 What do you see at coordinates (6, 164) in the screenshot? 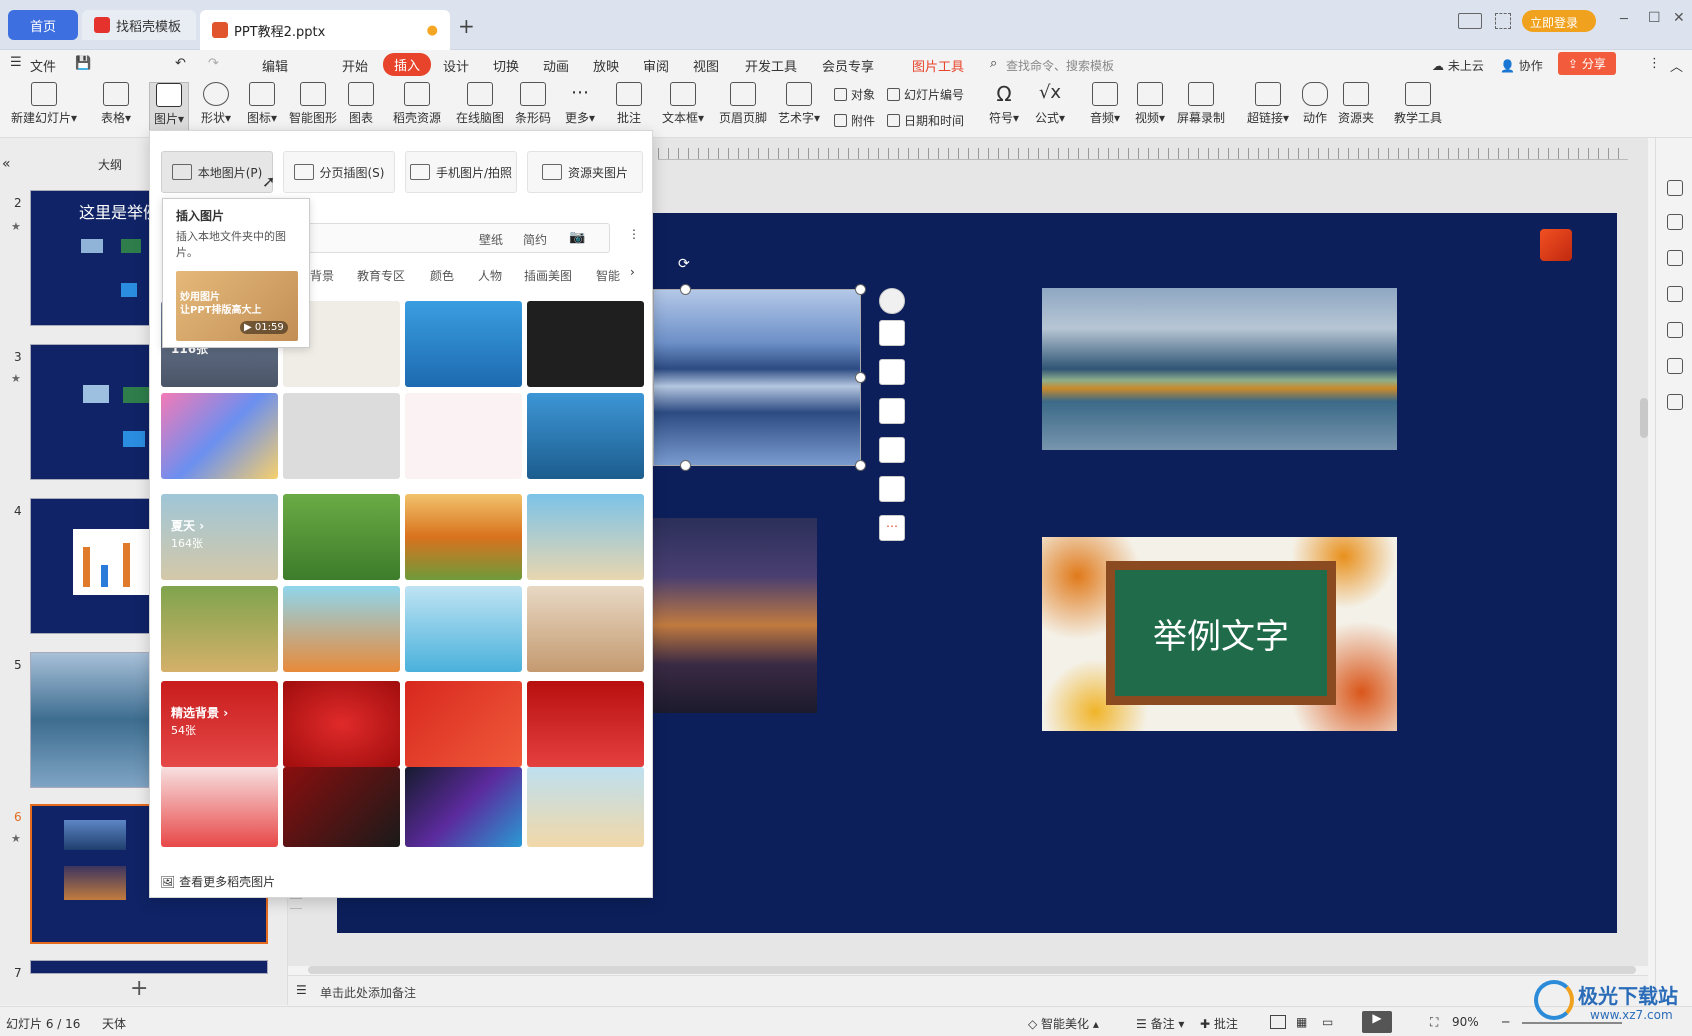
I see `collapse-panel-icon: «` at bounding box center [6, 164].